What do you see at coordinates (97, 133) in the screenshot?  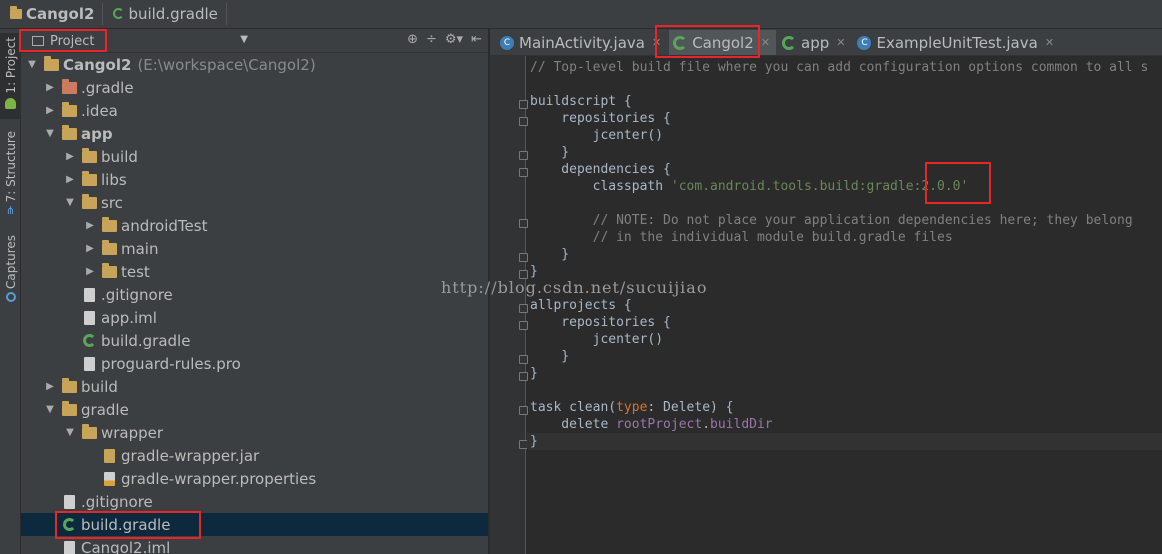 I see `tree-item-label: app` at bounding box center [97, 133].